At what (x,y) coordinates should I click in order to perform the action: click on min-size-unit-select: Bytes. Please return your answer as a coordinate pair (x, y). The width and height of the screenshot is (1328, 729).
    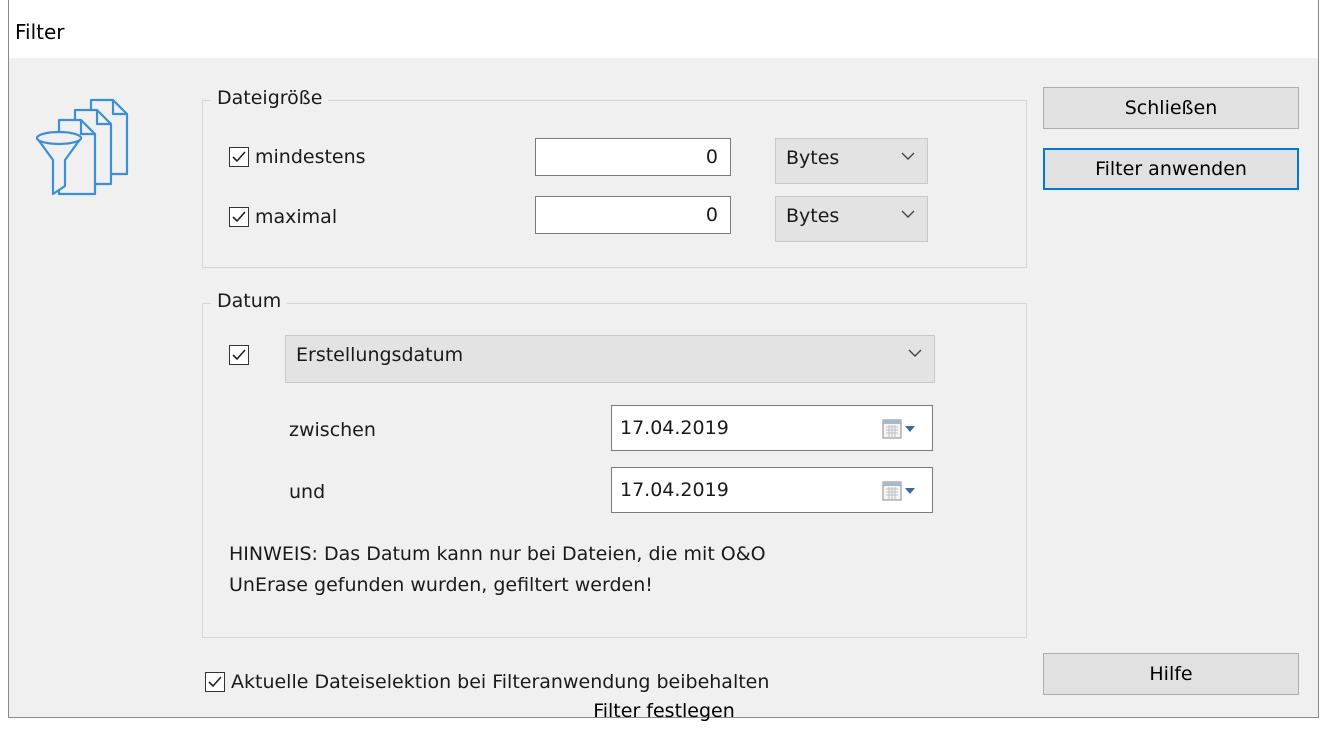
    Looking at the image, I should click on (851, 161).